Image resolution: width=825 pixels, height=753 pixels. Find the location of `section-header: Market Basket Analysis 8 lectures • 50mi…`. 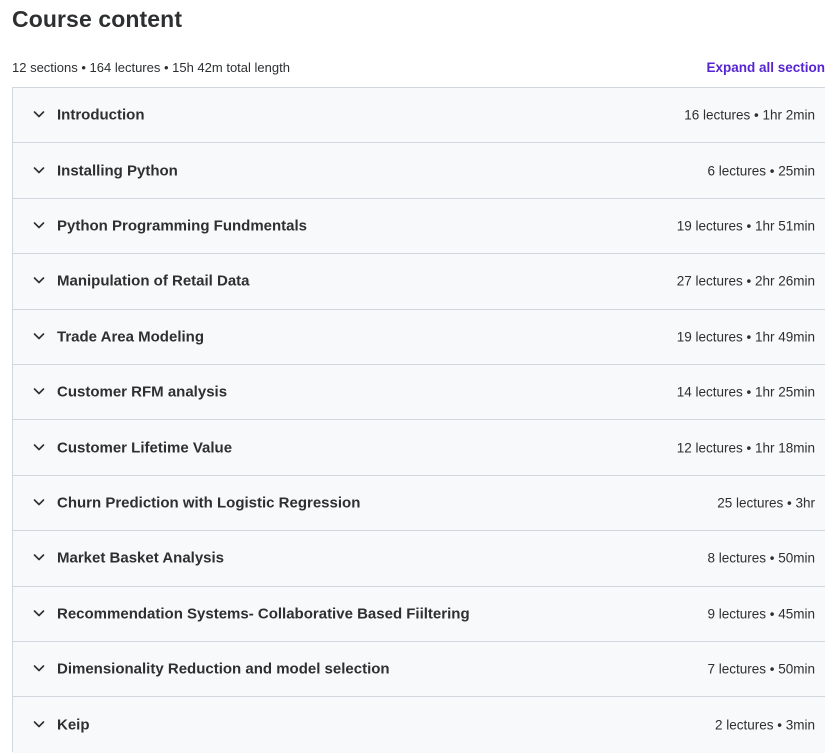

section-header: Market Basket Analysis 8 lectures • 50mi… is located at coordinates (419, 559).